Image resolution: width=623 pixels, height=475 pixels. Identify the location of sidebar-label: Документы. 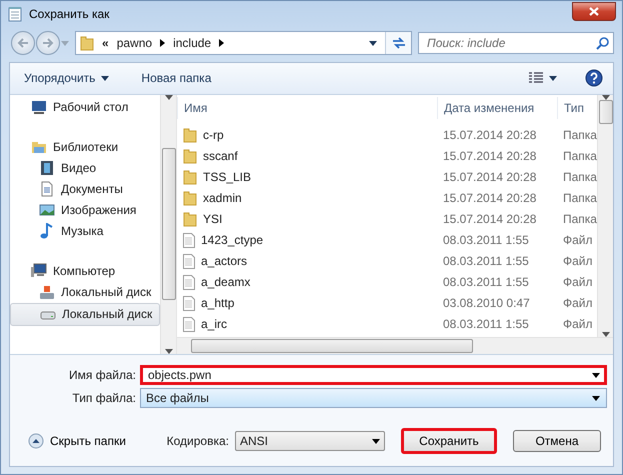
(92, 189).